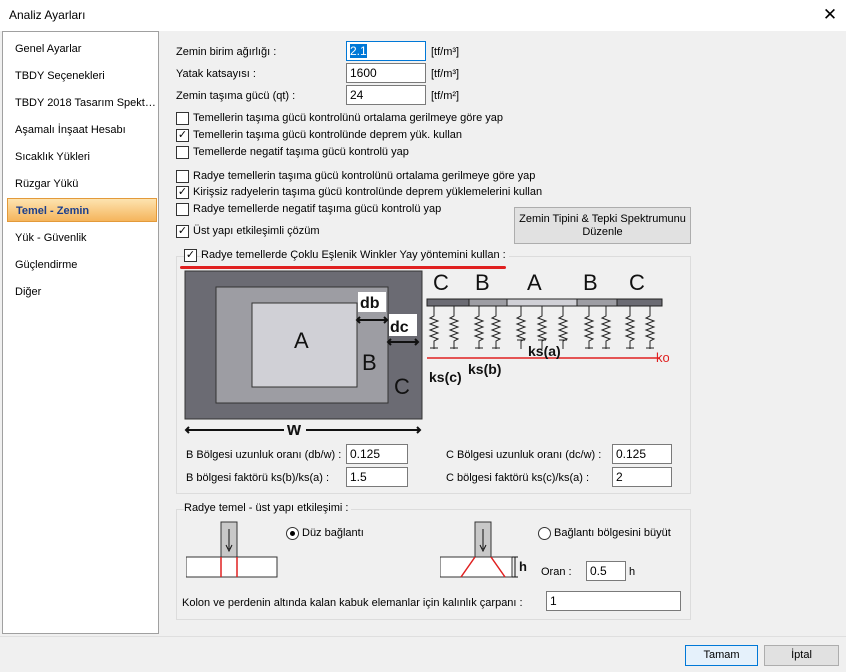 The image size is (846, 672). What do you see at coordinates (606, 571) in the screenshot?
I see `ratio-input: 0.5` at bounding box center [606, 571].